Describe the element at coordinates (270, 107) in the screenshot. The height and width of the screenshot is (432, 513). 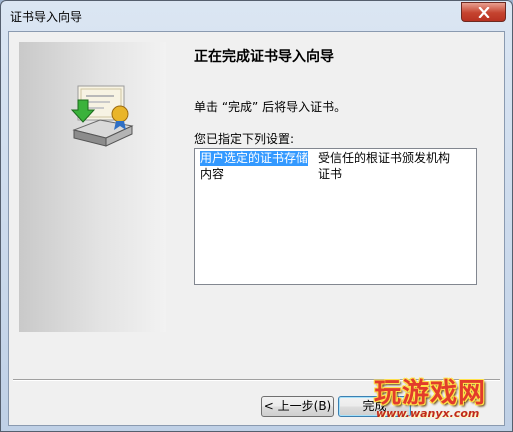
I see `wizard-instruction: 单击 “完成” 后将导入证书。` at that location.